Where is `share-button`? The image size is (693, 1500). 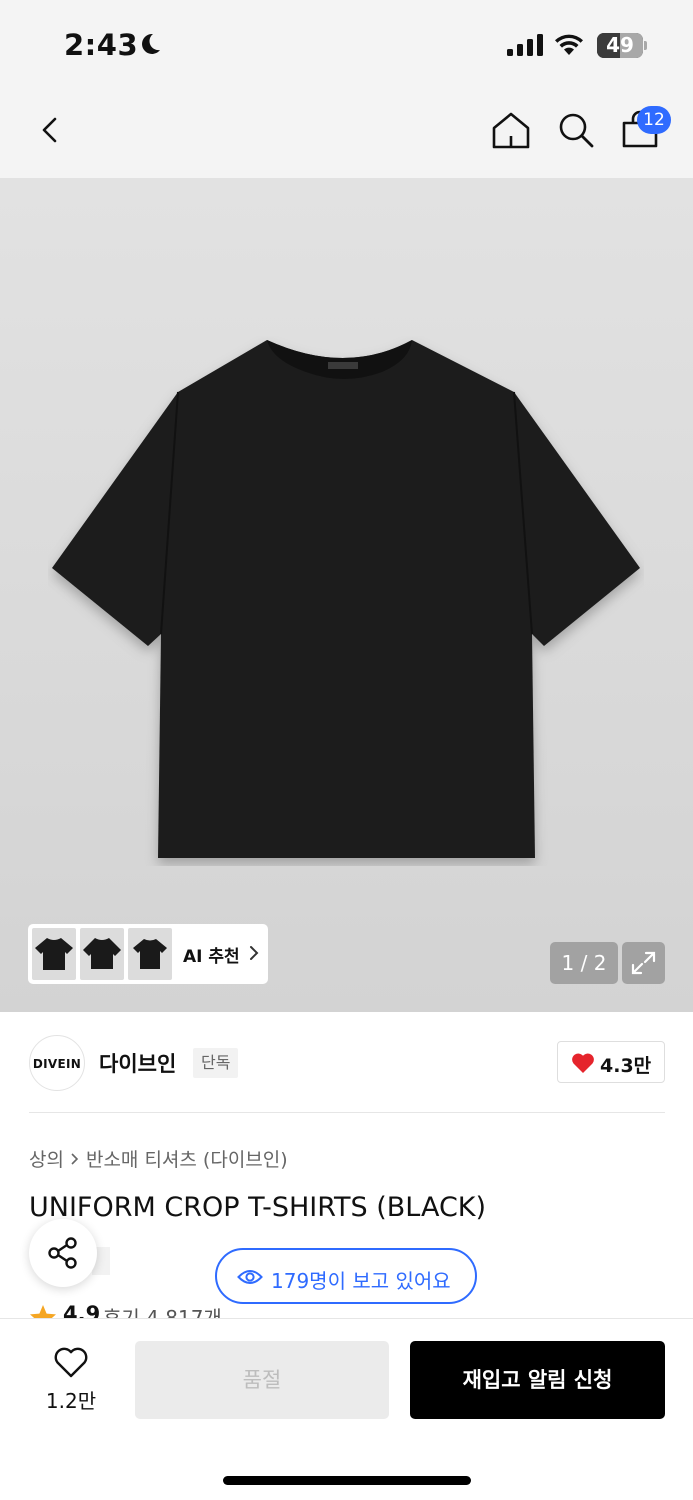
share-button is located at coordinates (63, 1253).